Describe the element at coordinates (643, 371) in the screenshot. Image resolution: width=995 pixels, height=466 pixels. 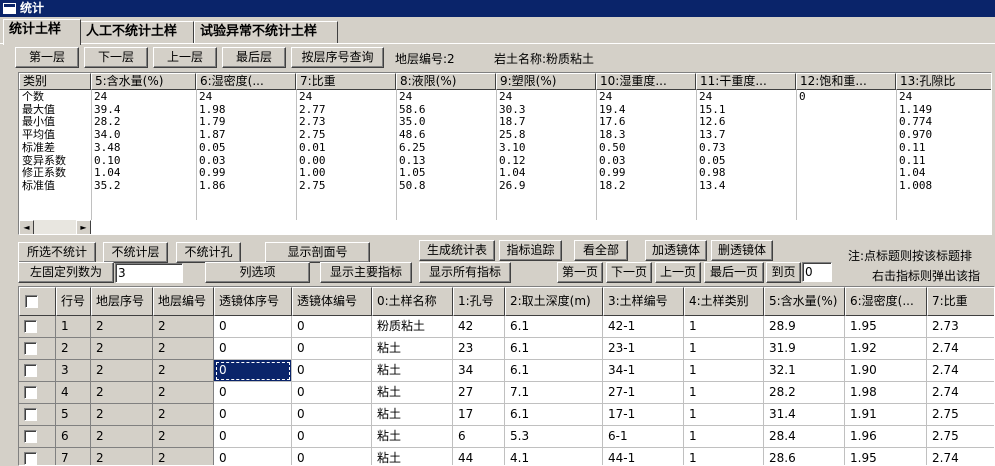
I see `grid-sample-no: 34-1` at that location.